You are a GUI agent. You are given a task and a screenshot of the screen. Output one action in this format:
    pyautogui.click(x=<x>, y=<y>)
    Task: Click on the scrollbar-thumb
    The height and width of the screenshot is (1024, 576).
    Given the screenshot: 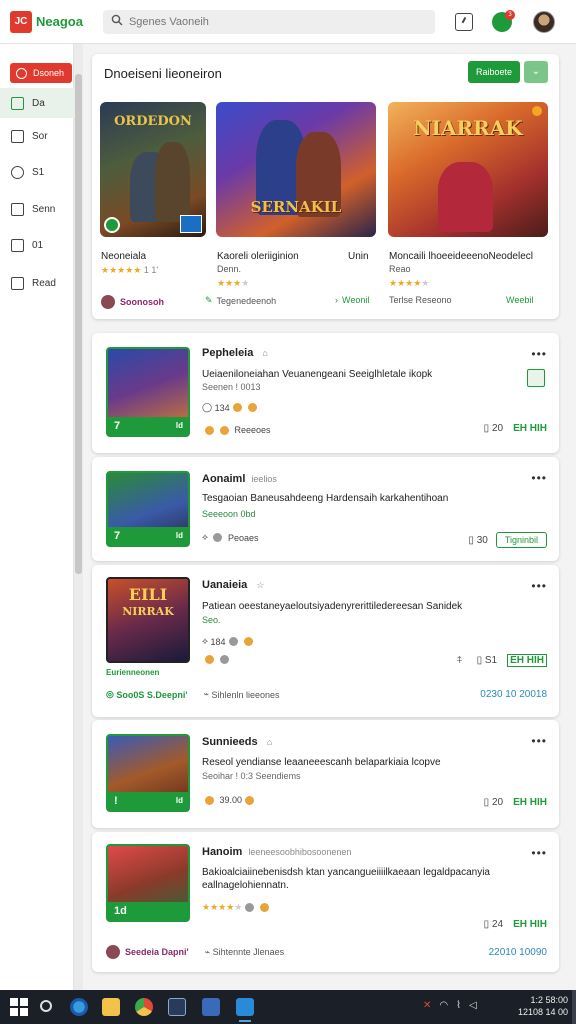 What is the action you would take?
    pyautogui.click(x=78, y=324)
    